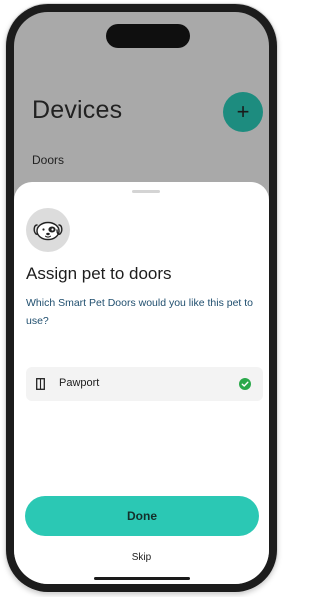 The width and height of the screenshot is (320, 597). I want to click on door-icon, so click(40, 384).